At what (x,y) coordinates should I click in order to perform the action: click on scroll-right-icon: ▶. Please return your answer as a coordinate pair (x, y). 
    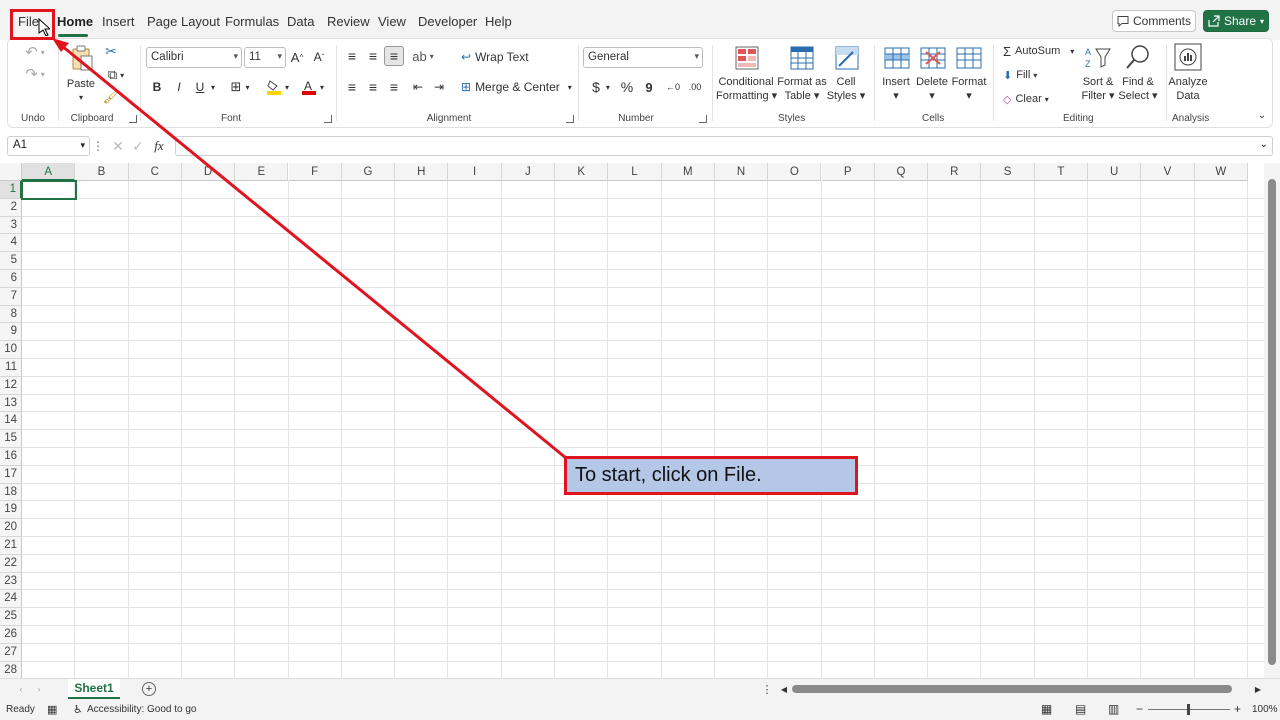
    Looking at the image, I should click on (1258, 689).